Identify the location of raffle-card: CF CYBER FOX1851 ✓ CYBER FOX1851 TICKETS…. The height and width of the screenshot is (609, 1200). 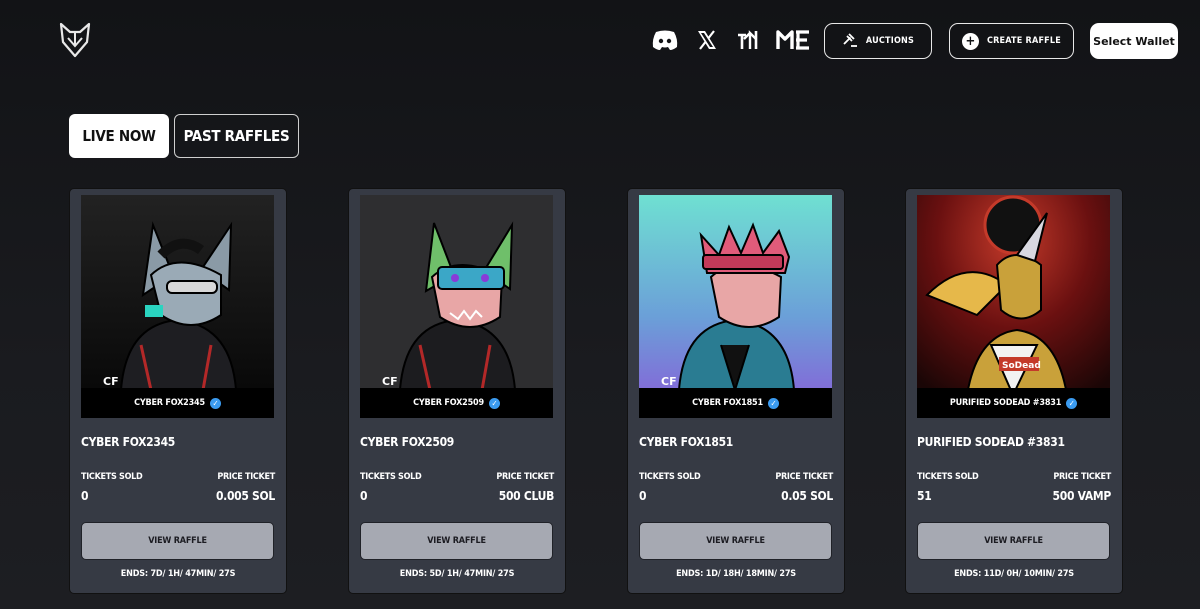
(736, 391).